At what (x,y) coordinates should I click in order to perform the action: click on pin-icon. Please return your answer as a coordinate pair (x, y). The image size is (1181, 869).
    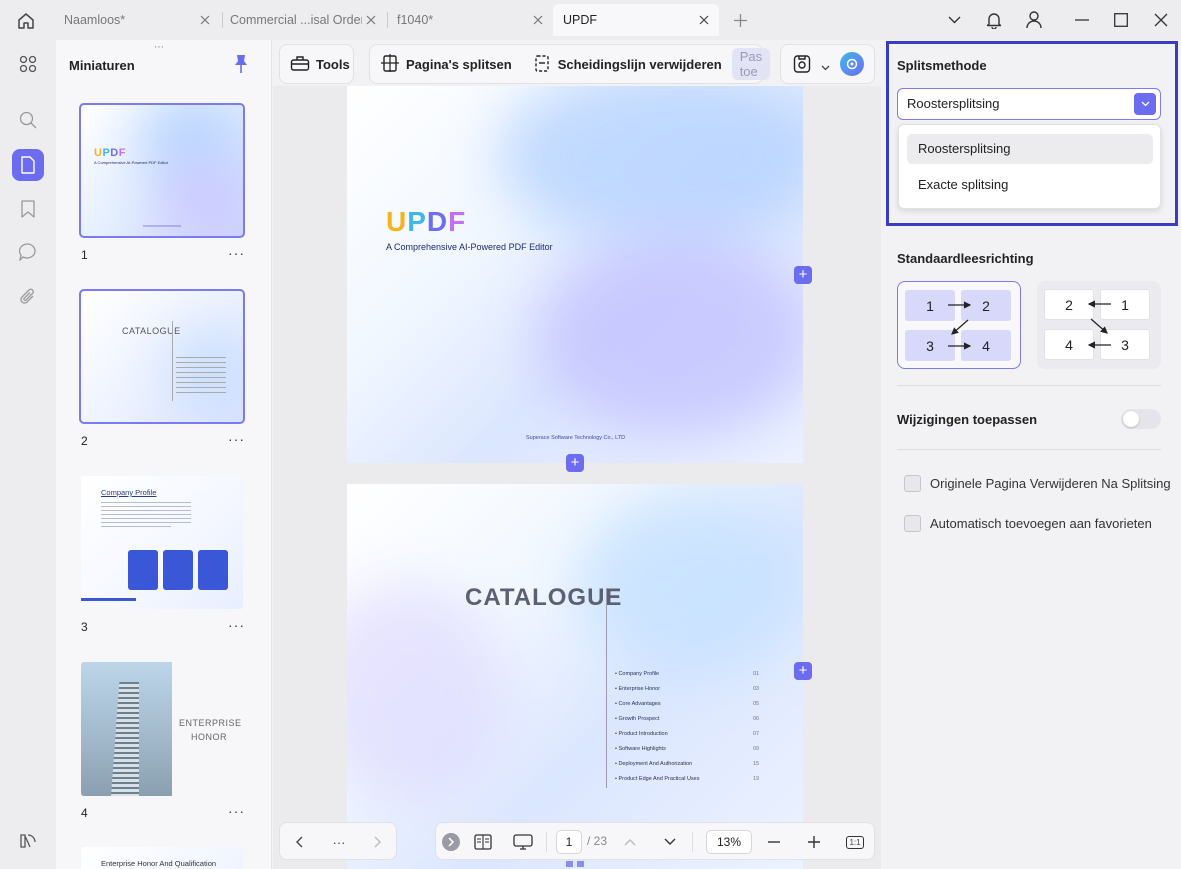
    Looking at the image, I should click on (241, 64).